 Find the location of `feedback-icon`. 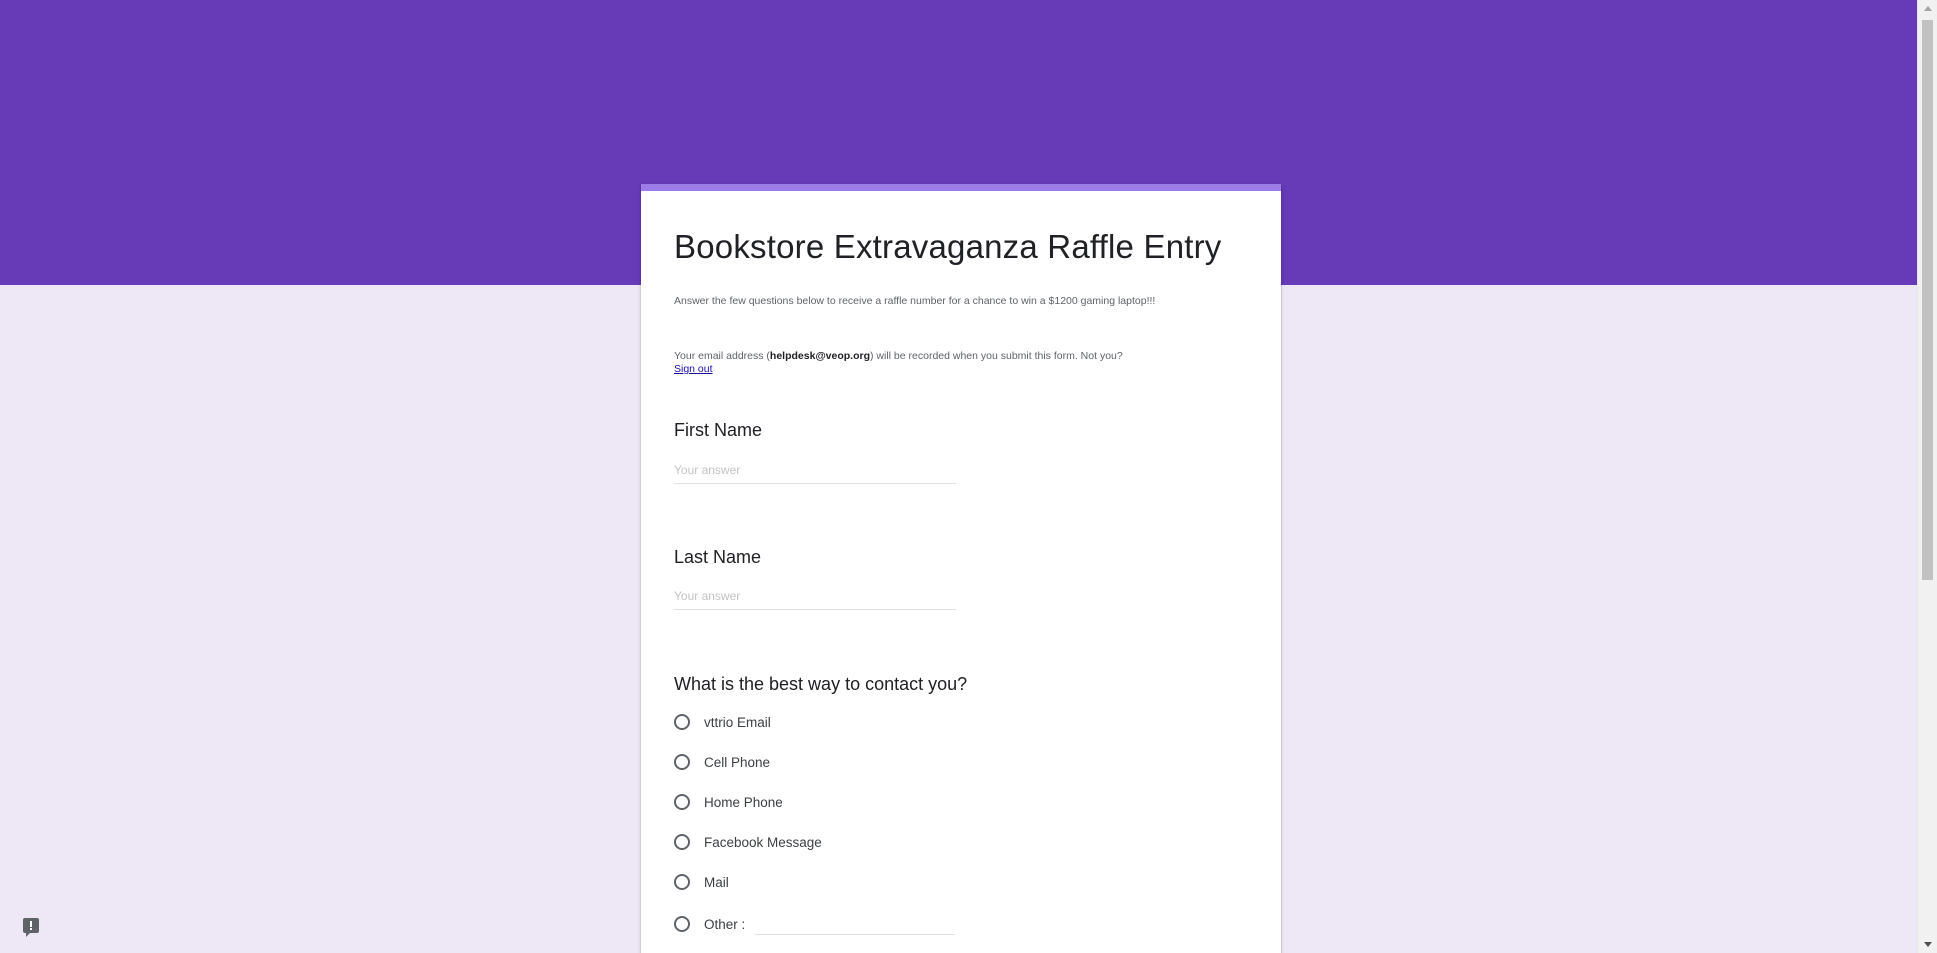

feedback-icon is located at coordinates (31, 927).